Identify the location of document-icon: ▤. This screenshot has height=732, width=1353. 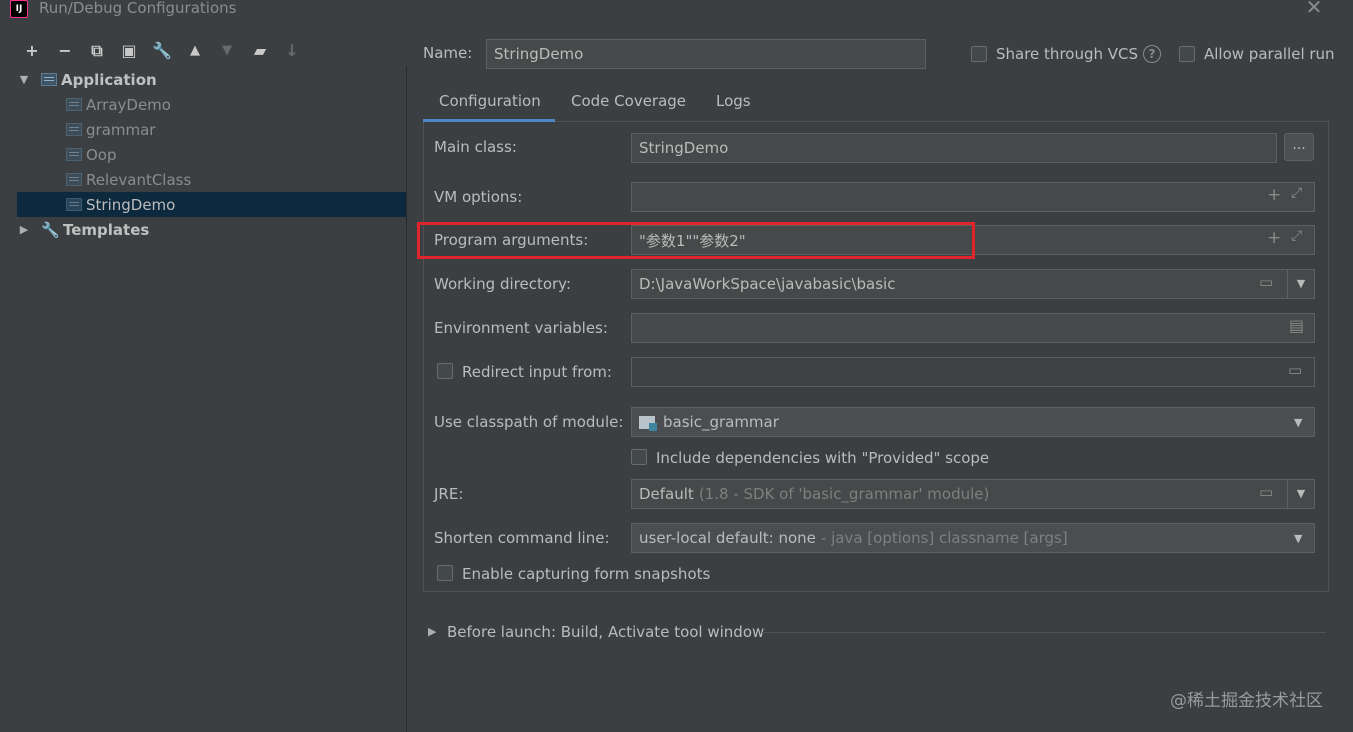
(1296, 325).